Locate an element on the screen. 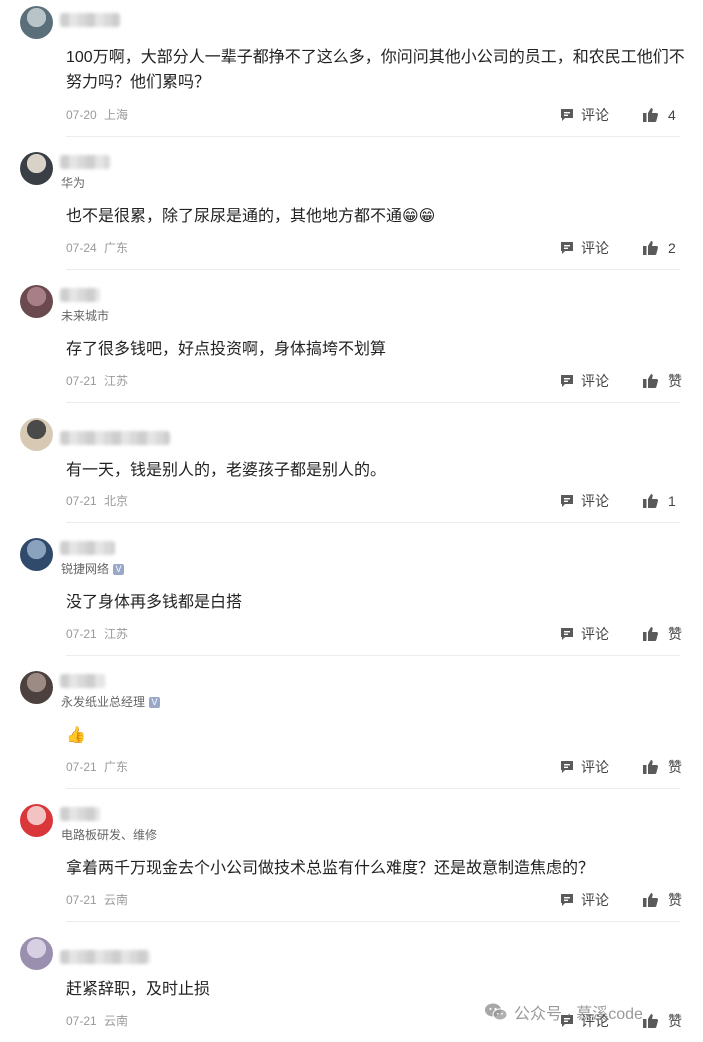 The image size is (703, 1042). comment-text: 也不是很累，除了尿尿是通的，其他地方都不通😁😁 is located at coordinates (251, 216).